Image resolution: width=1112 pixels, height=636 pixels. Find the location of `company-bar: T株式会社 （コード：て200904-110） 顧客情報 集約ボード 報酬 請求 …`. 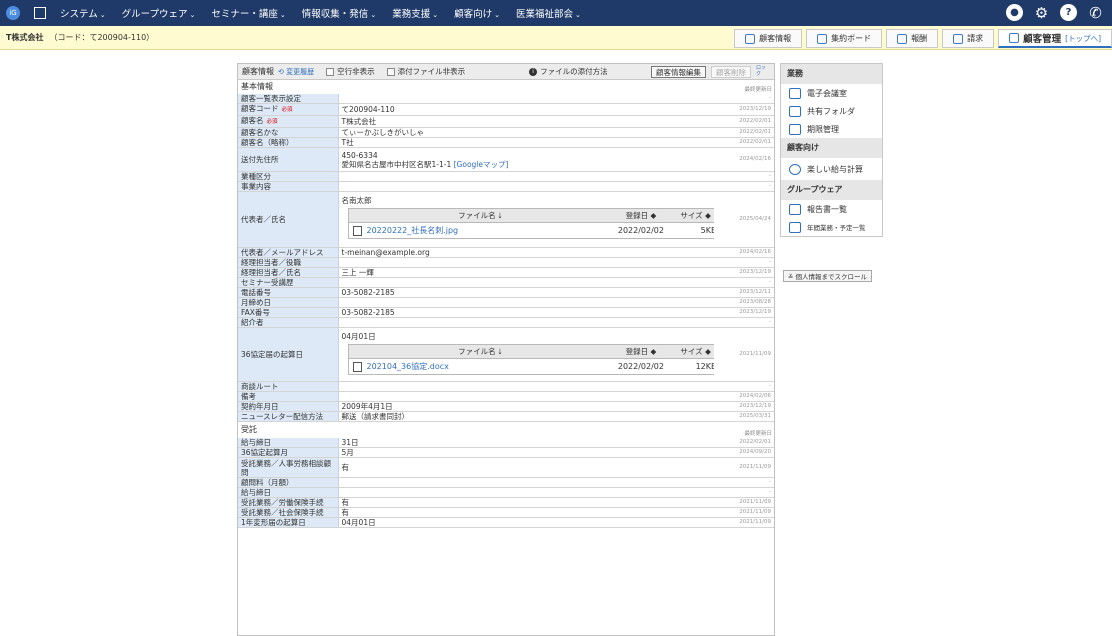

company-bar: T株式会社 （コード：て200904-110） 顧客情報 集約ボード 報酬 請求 … is located at coordinates (556, 38).